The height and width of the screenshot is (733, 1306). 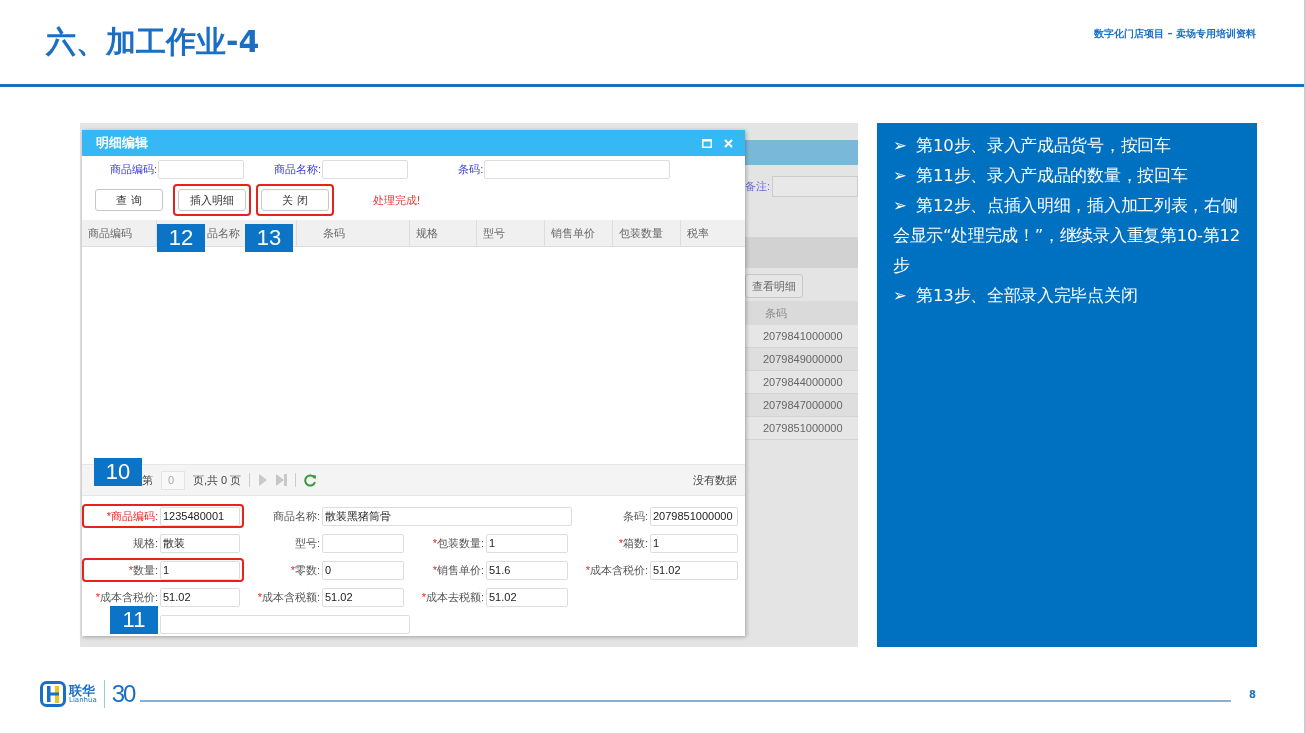 I want to click on column-header: 品名称, so click(x=223, y=233).